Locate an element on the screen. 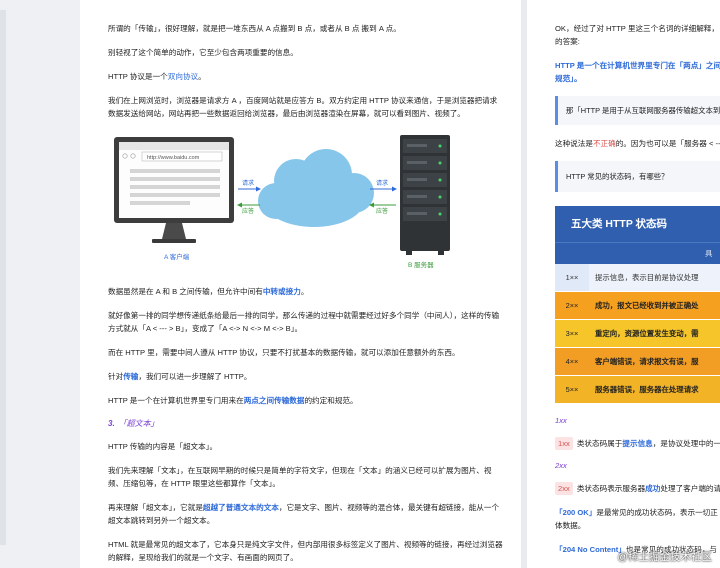  paragraph: 针对传输，我们可以进一步理解了 HTTP。 is located at coordinates (180, 376).